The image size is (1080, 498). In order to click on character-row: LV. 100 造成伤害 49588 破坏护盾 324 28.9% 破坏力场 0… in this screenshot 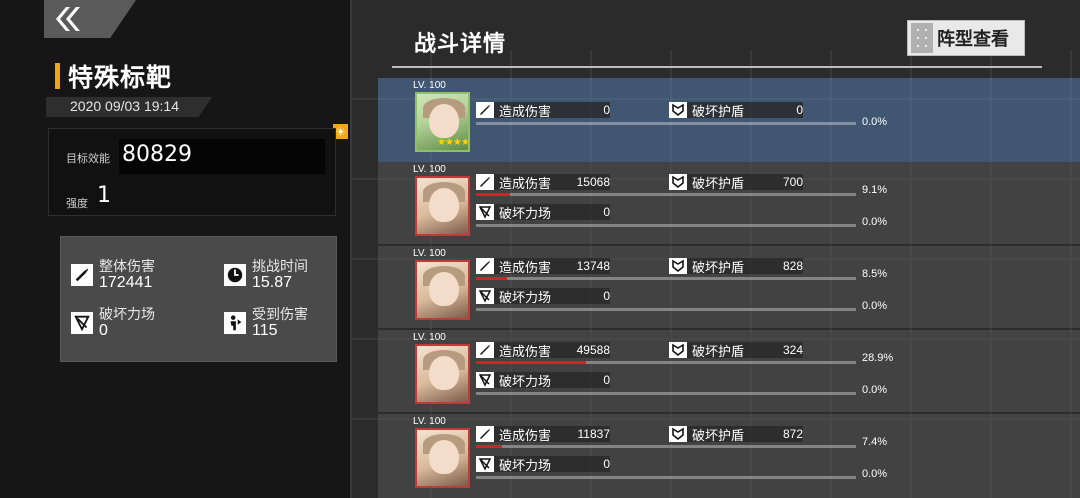, I will do `click(729, 371)`.